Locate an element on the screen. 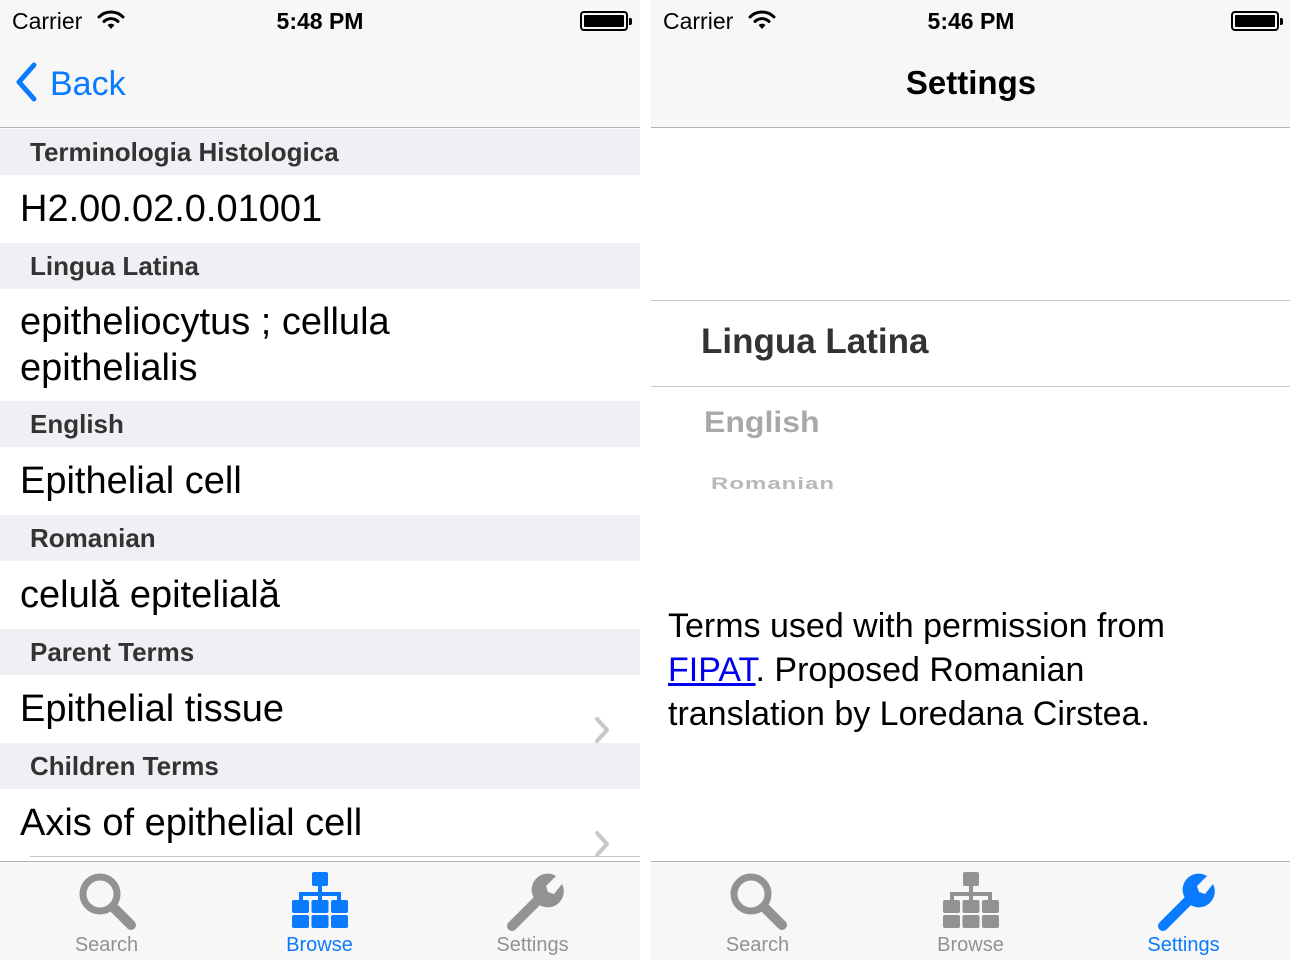 The image size is (1290, 960). status-bar: Carrier 5:48 PM is located at coordinates (320, 20).